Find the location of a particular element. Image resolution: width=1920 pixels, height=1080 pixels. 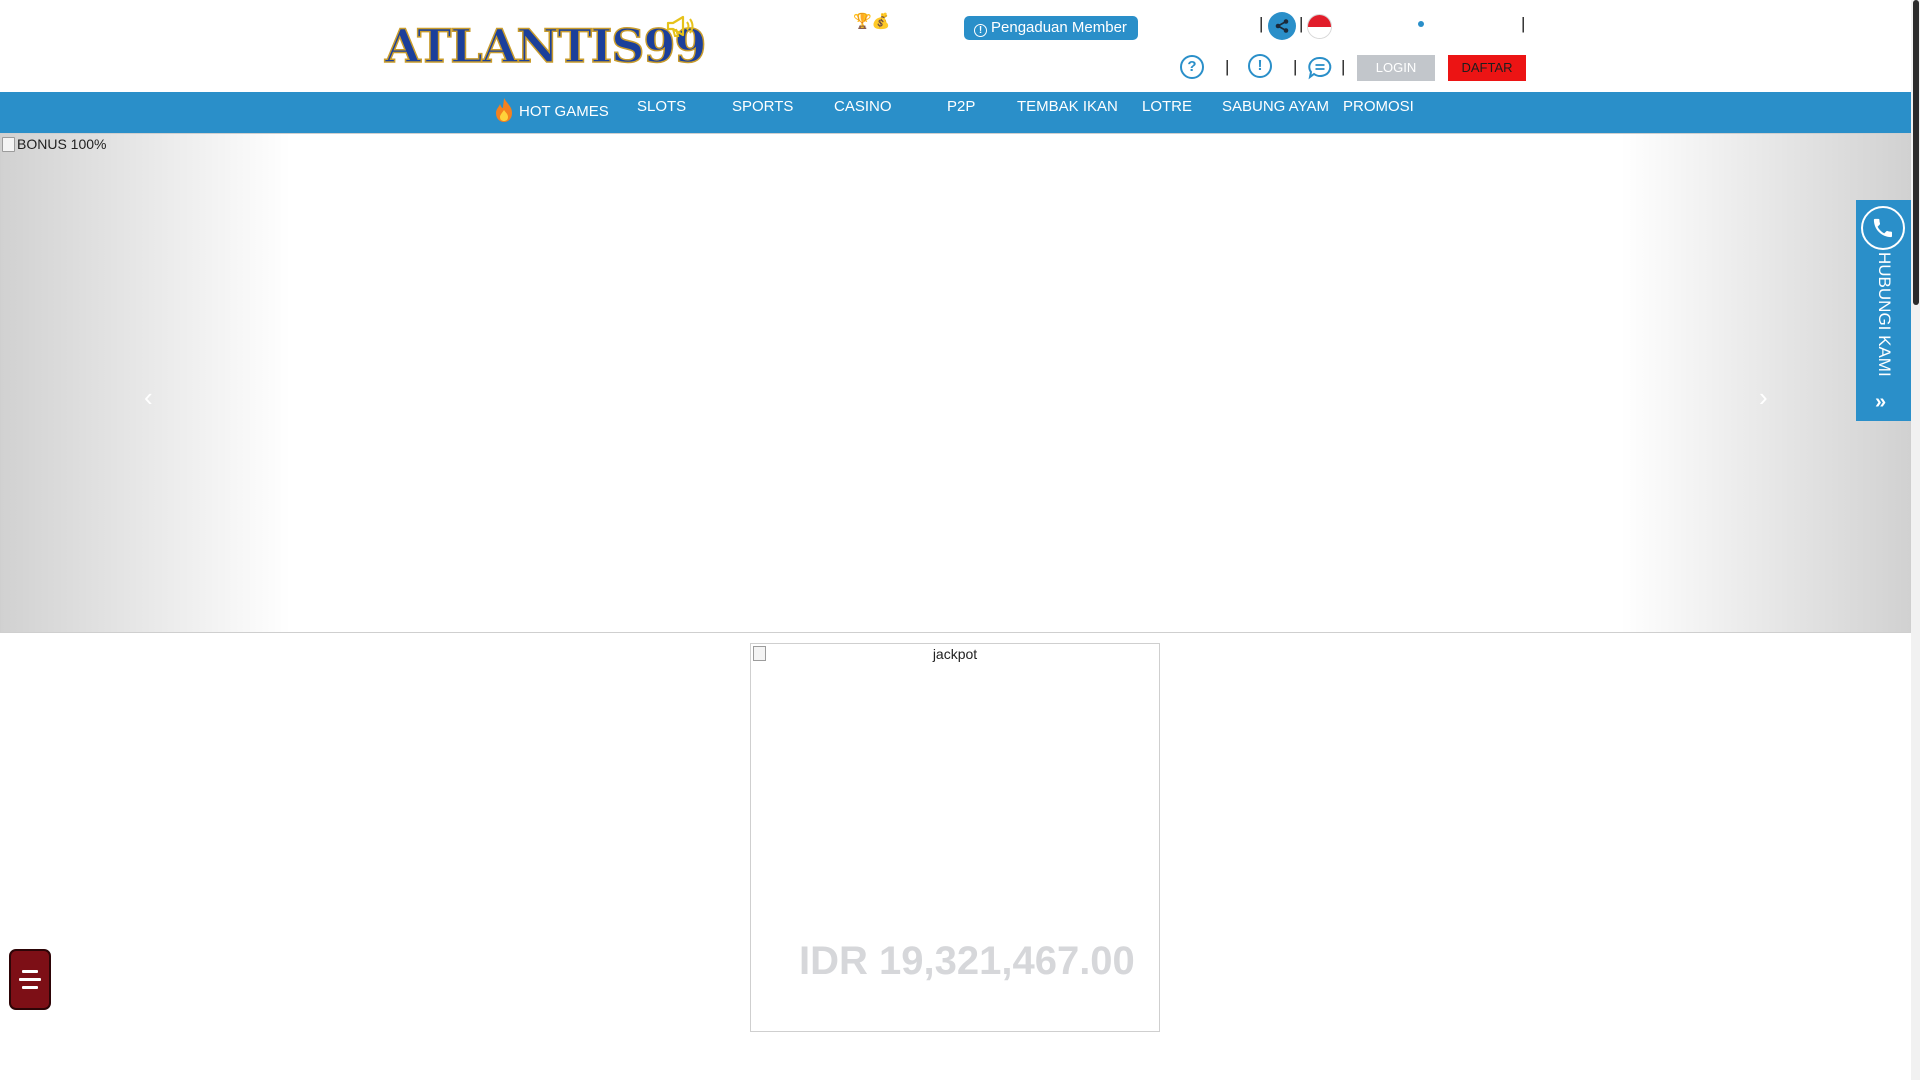

nav-item-p2p: P2P is located at coordinates (961, 107).